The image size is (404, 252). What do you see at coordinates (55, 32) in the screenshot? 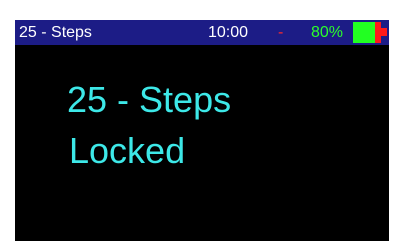
I see `status-title: 25 - Steps` at bounding box center [55, 32].